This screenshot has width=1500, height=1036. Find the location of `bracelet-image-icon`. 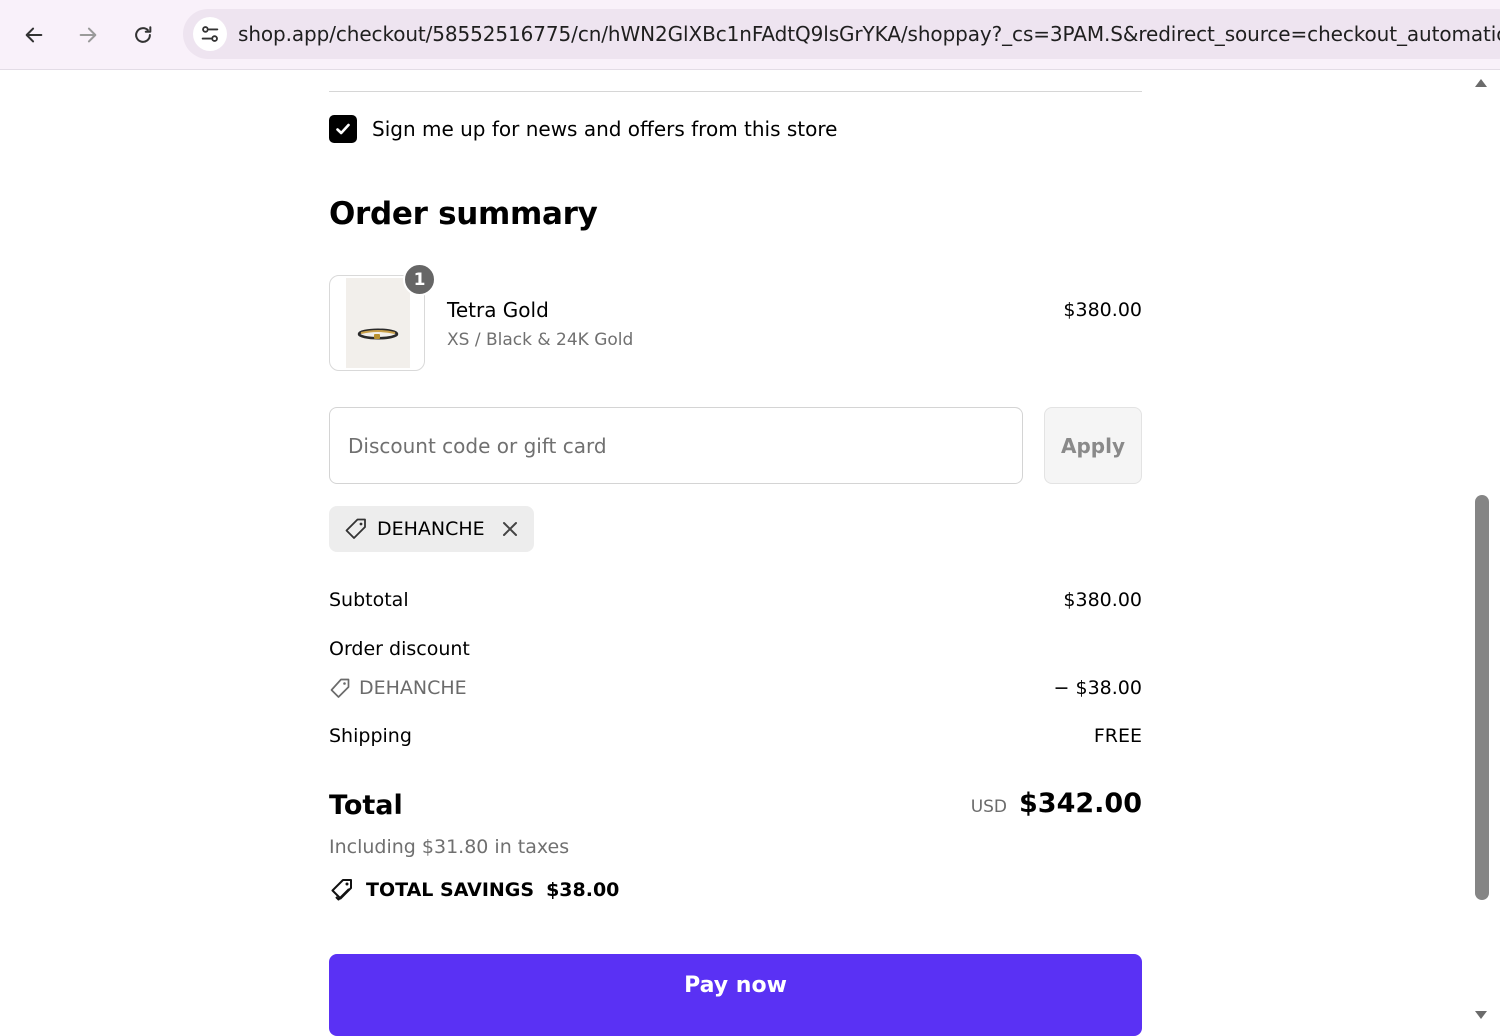

bracelet-image-icon is located at coordinates (378, 334).